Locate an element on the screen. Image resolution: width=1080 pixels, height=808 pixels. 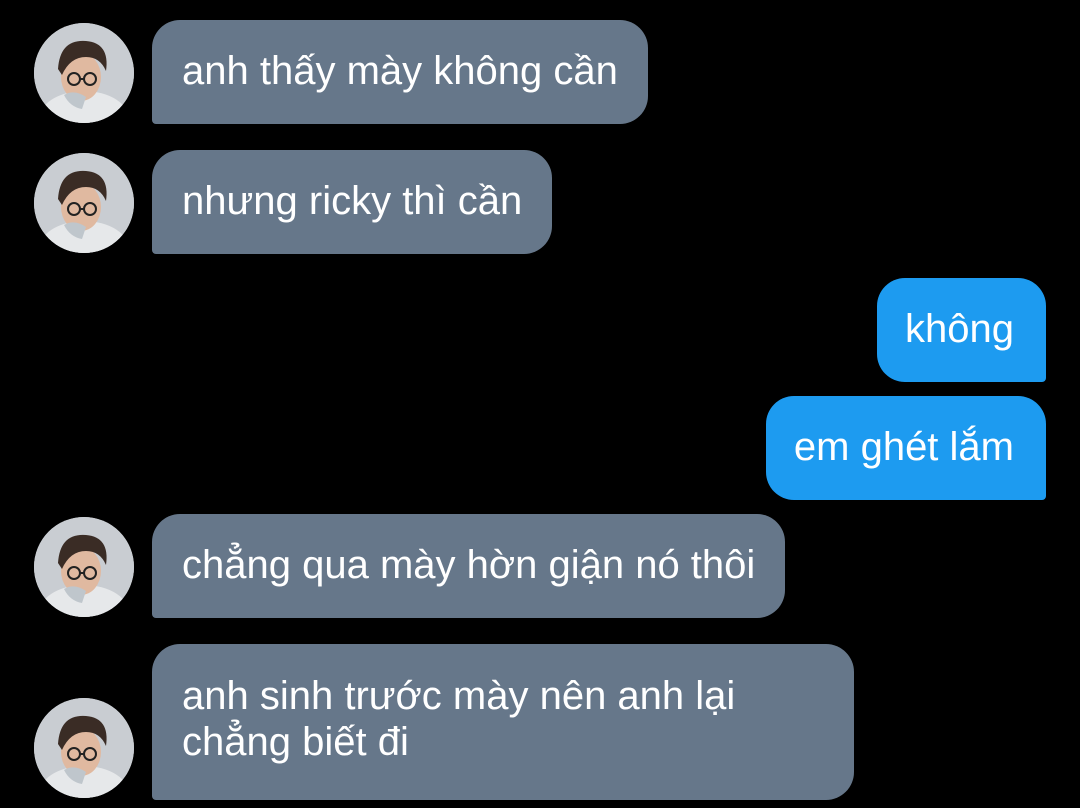
message-text: không is located at coordinates (959, 329).